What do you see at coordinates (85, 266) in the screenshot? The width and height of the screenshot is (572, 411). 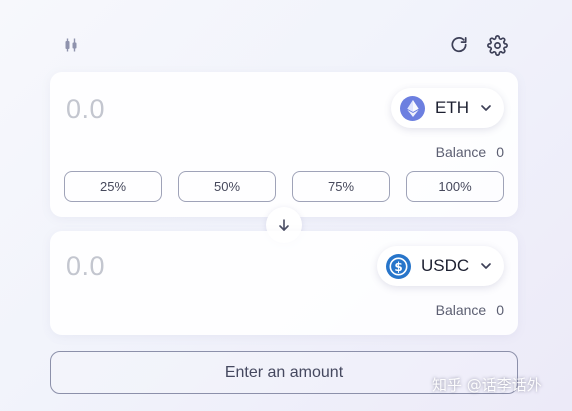 I see `to-amount-input: 0.0` at bounding box center [85, 266].